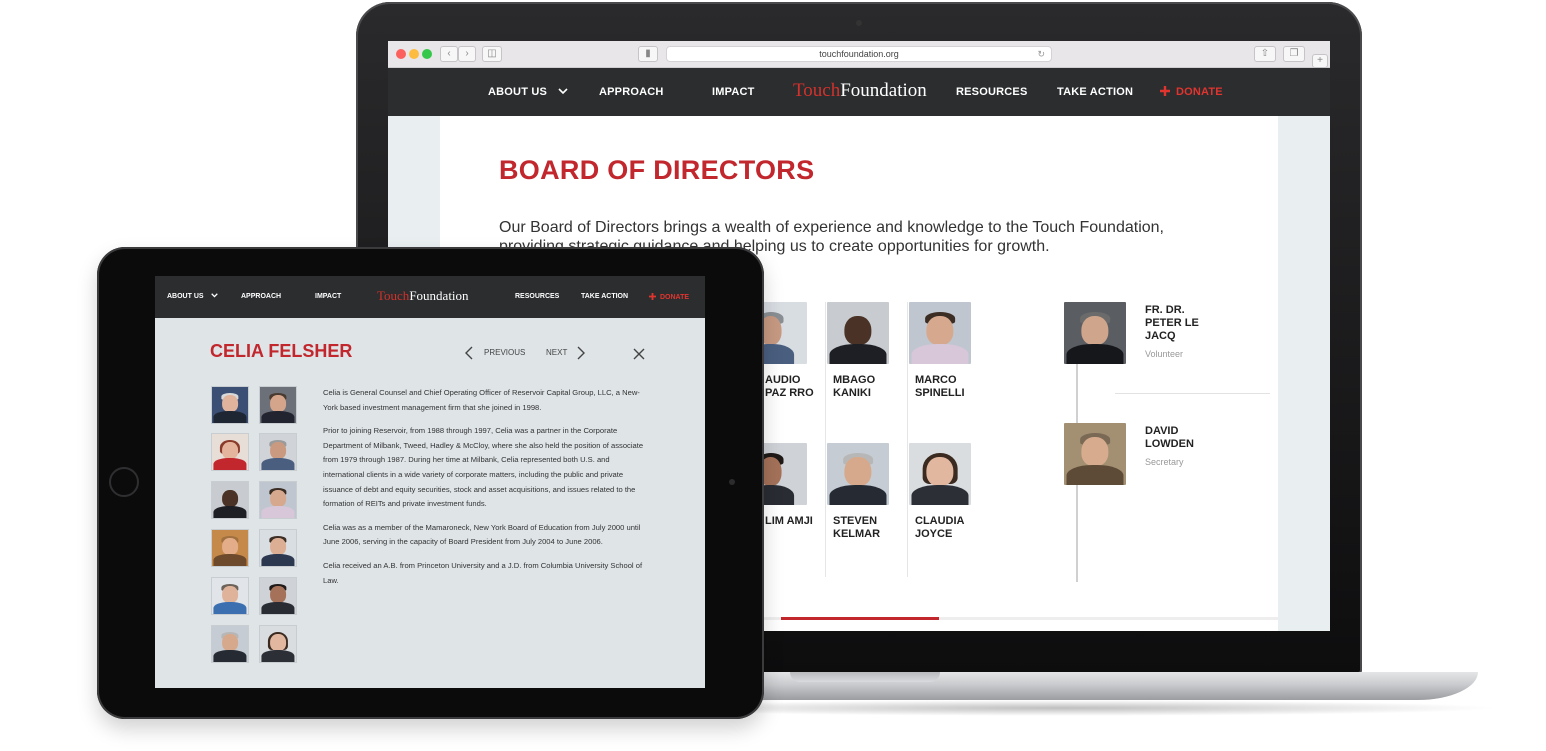 The width and height of the screenshot is (1546, 751). Describe the element at coordinates (1265, 54) in the screenshot. I see `share-icon: ⇧` at that location.